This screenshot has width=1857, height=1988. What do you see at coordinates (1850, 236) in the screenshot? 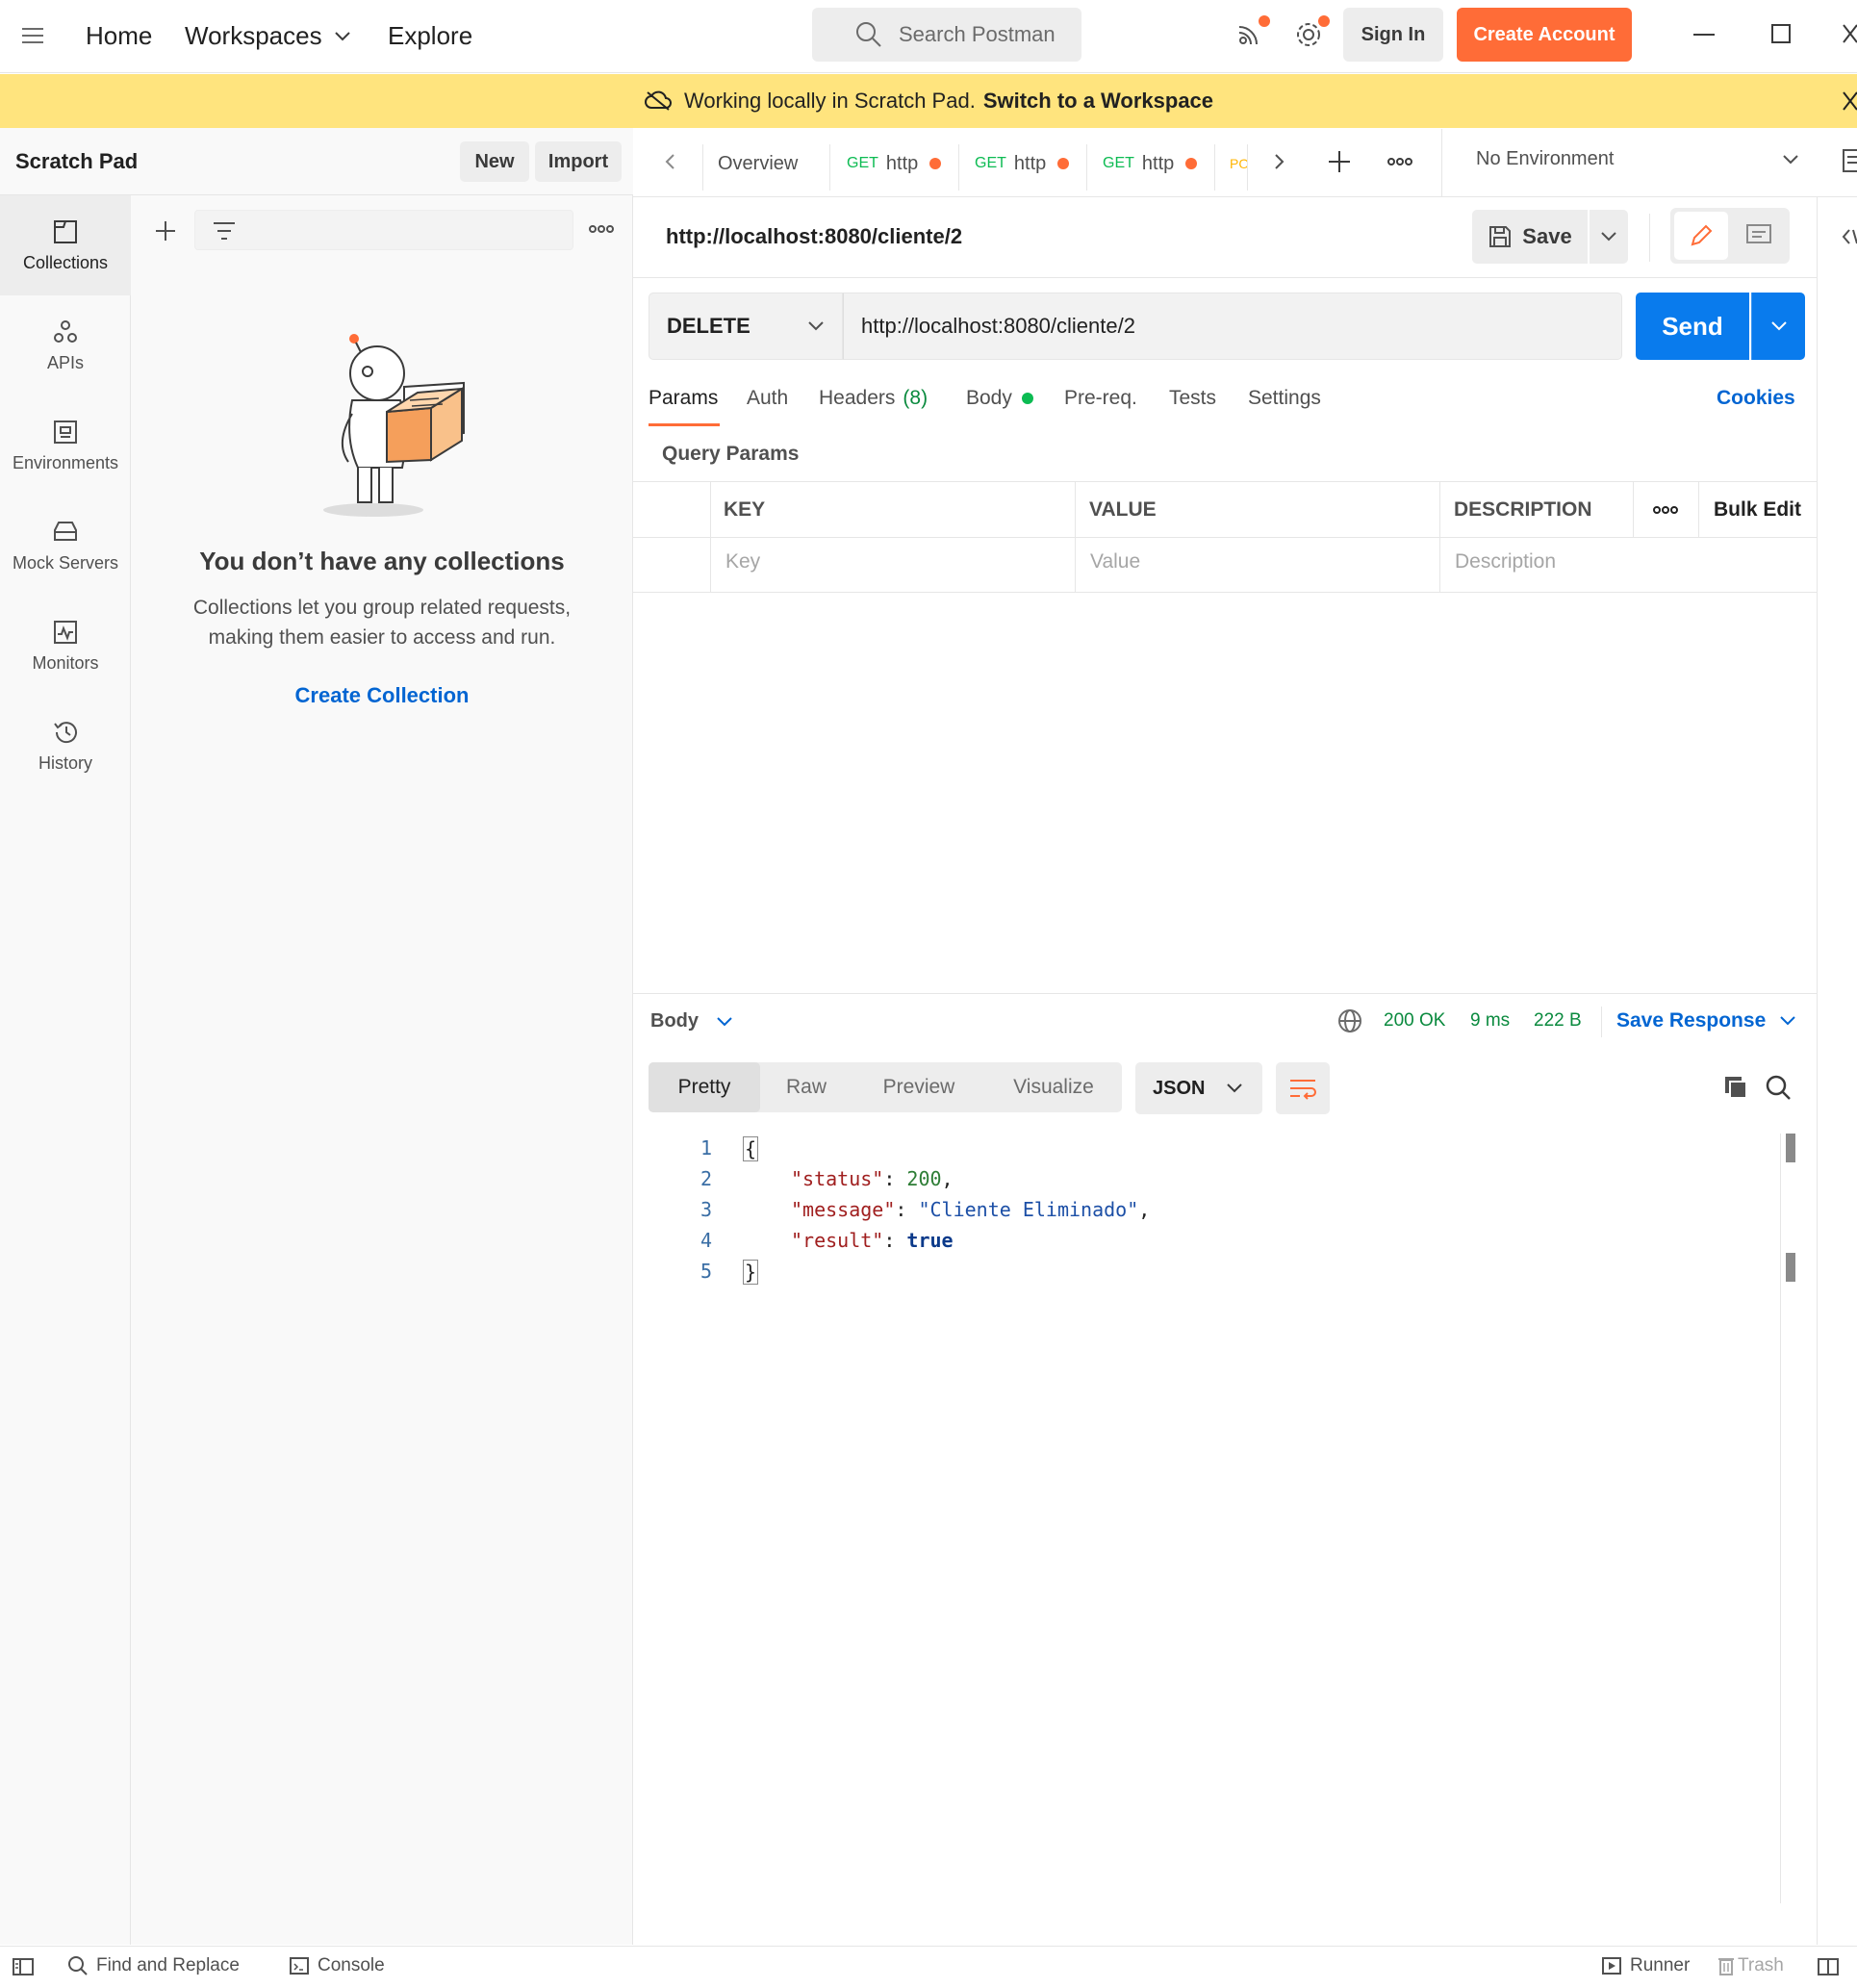
I see `code-snippet-icon` at bounding box center [1850, 236].